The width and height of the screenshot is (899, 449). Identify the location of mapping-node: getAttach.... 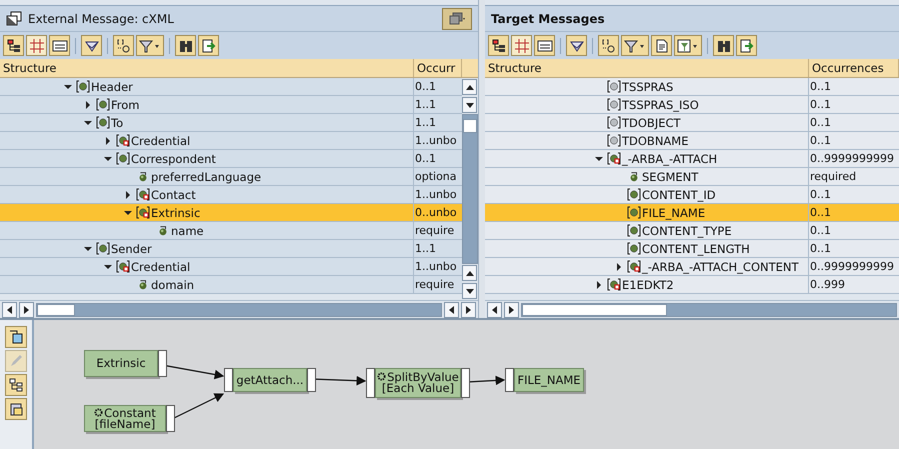
(270, 380).